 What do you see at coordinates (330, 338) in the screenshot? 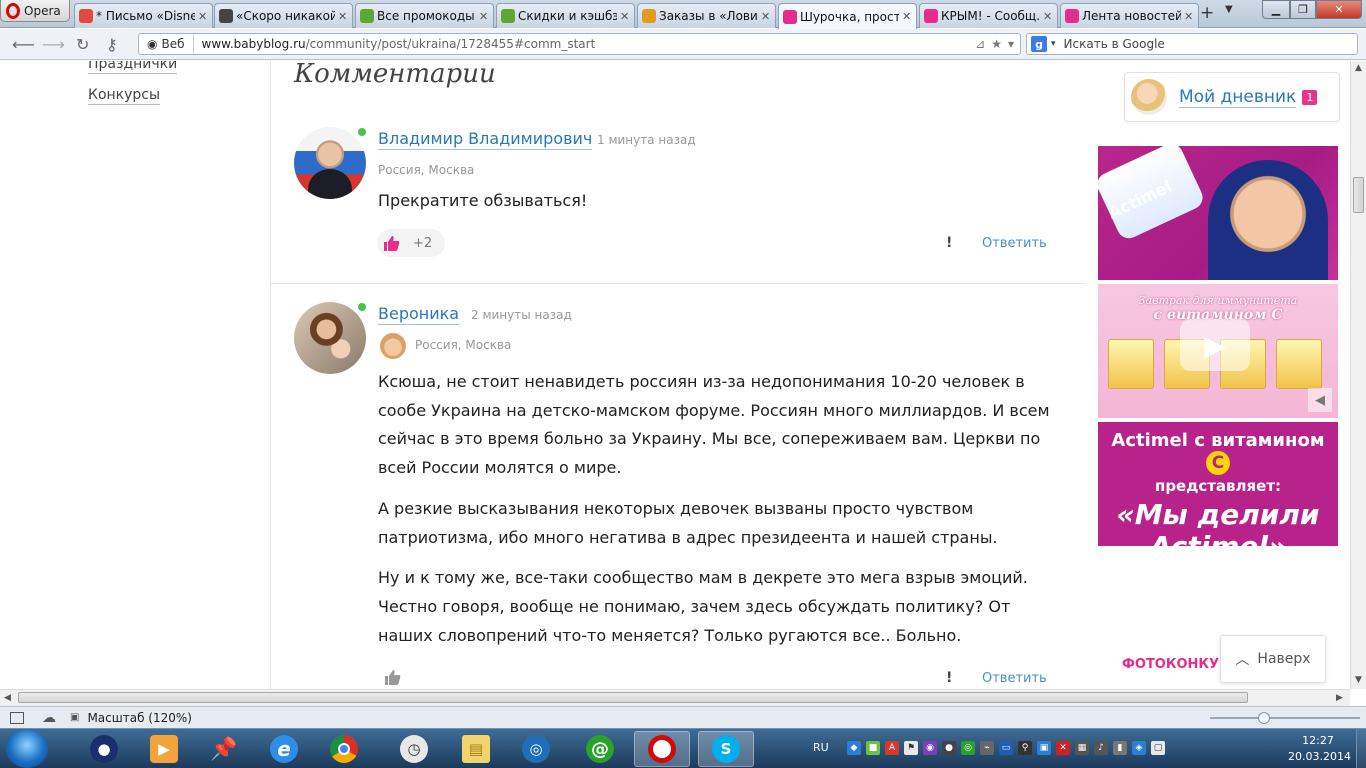
I see `avatar-veronika` at bounding box center [330, 338].